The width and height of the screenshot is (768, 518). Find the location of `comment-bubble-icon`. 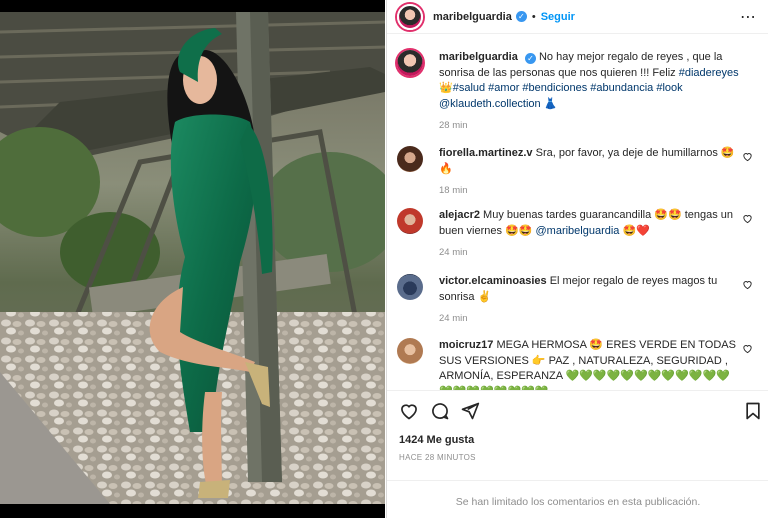

comment-bubble-icon is located at coordinates (440, 411).